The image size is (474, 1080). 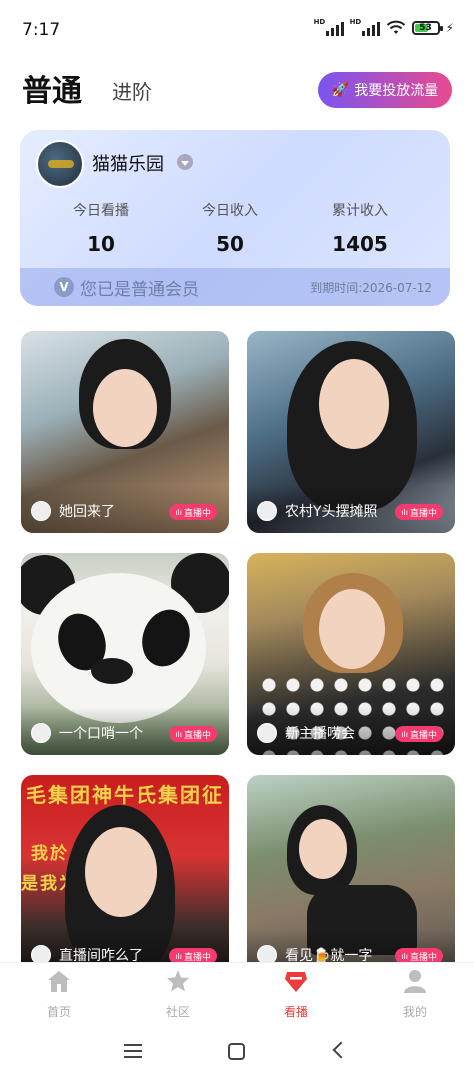 I want to click on tab-me: 我的, so click(x=415, y=994).